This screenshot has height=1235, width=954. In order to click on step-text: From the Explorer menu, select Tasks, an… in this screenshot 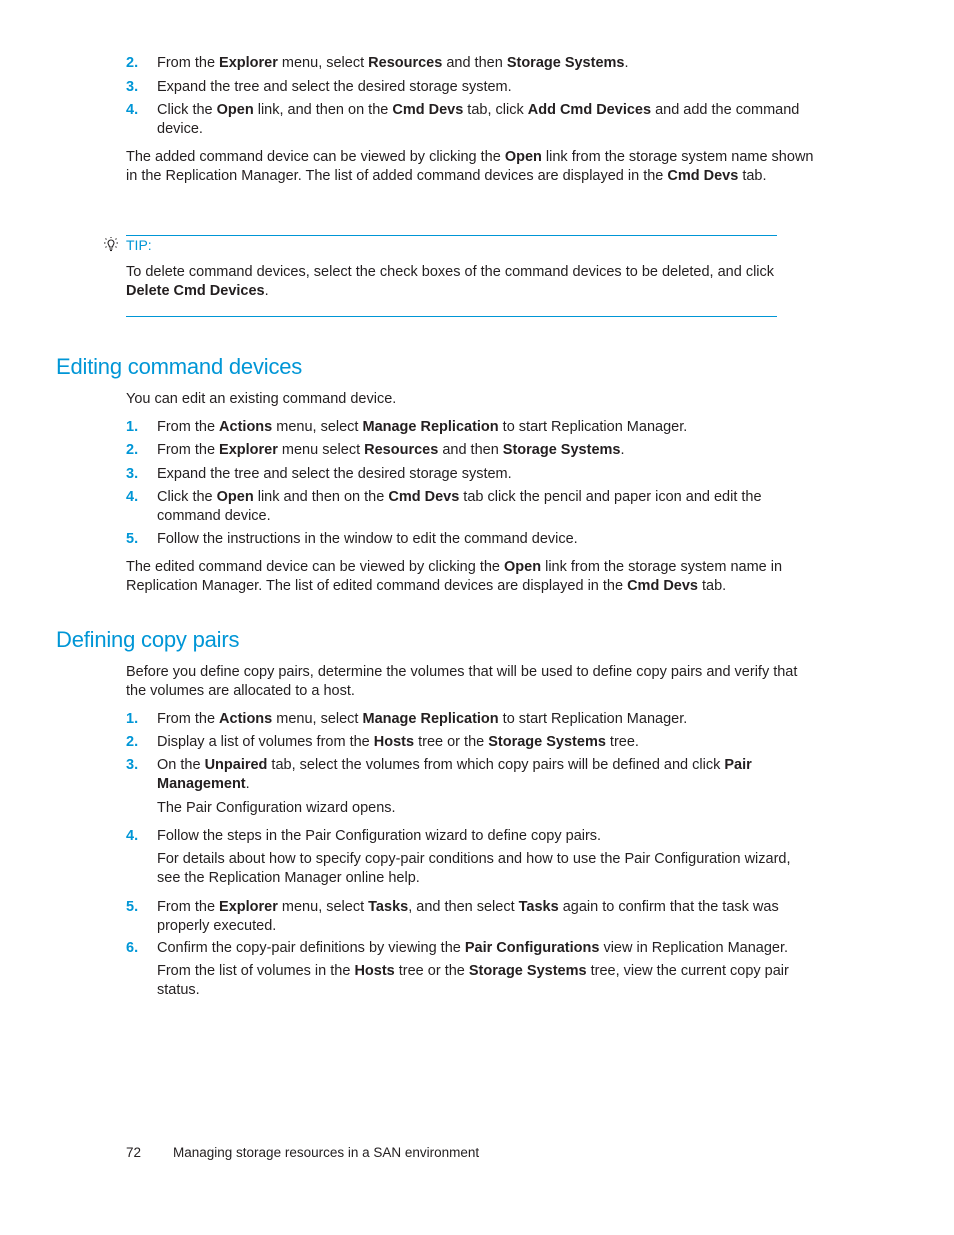, I will do `click(487, 917)`.